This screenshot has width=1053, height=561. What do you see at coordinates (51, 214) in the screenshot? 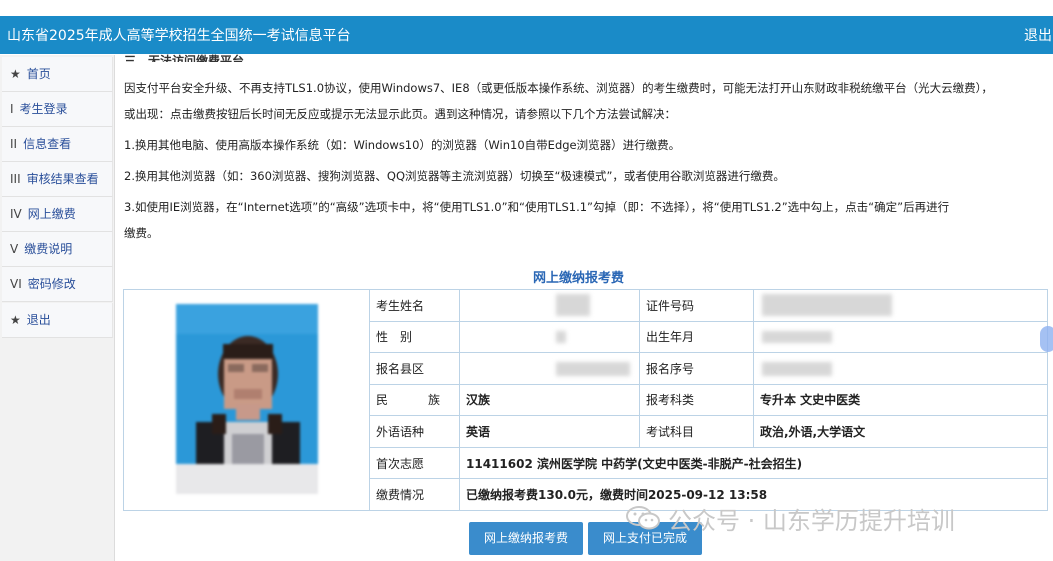
I see `sidebar-item-label: 网上缴费` at bounding box center [51, 214].